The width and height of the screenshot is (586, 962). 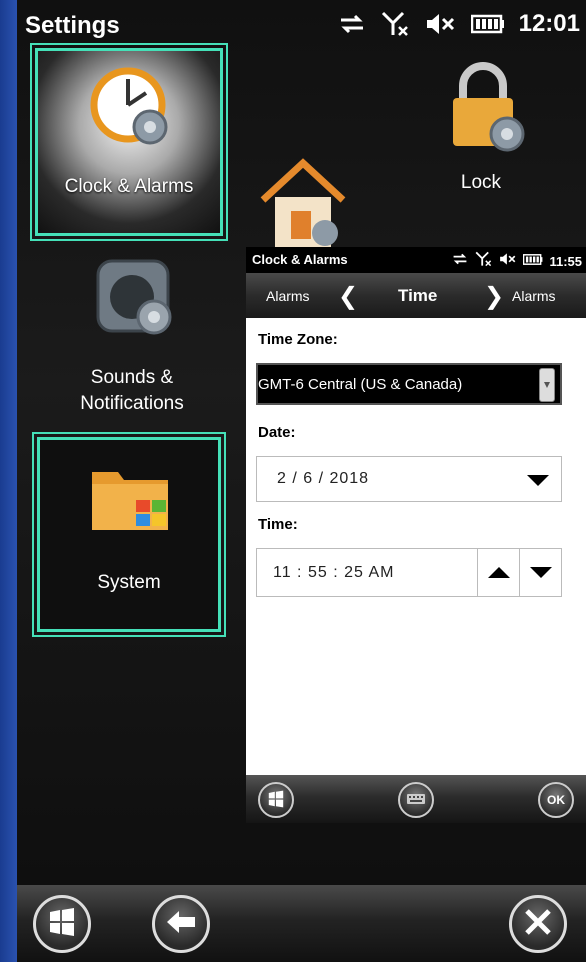 I want to click on time-decrement-button, so click(x=540, y=572).